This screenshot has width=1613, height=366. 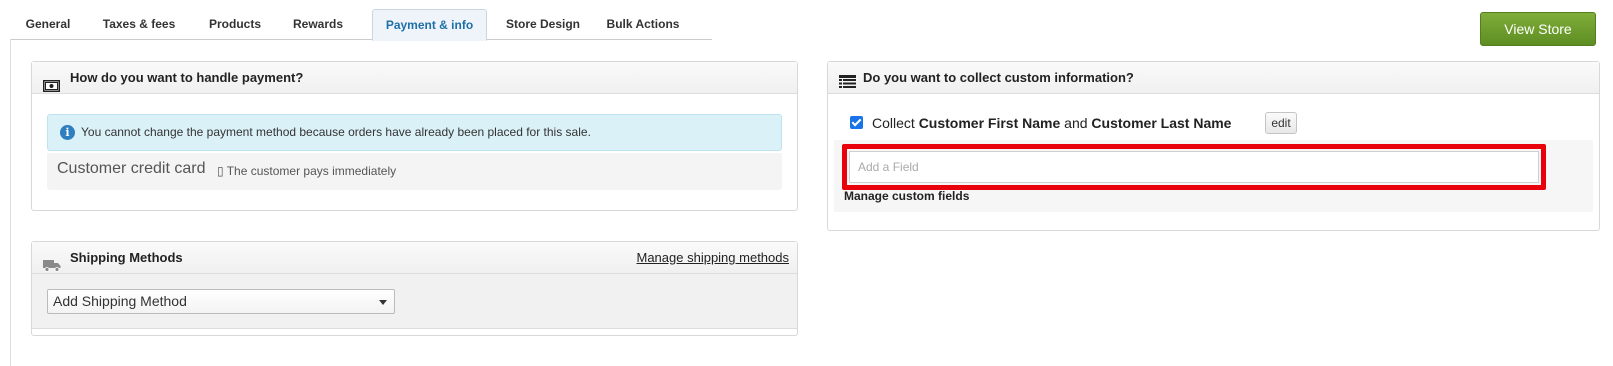 I want to click on custom-fields-area: Manage custom fields, so click(x=1213, y=176).